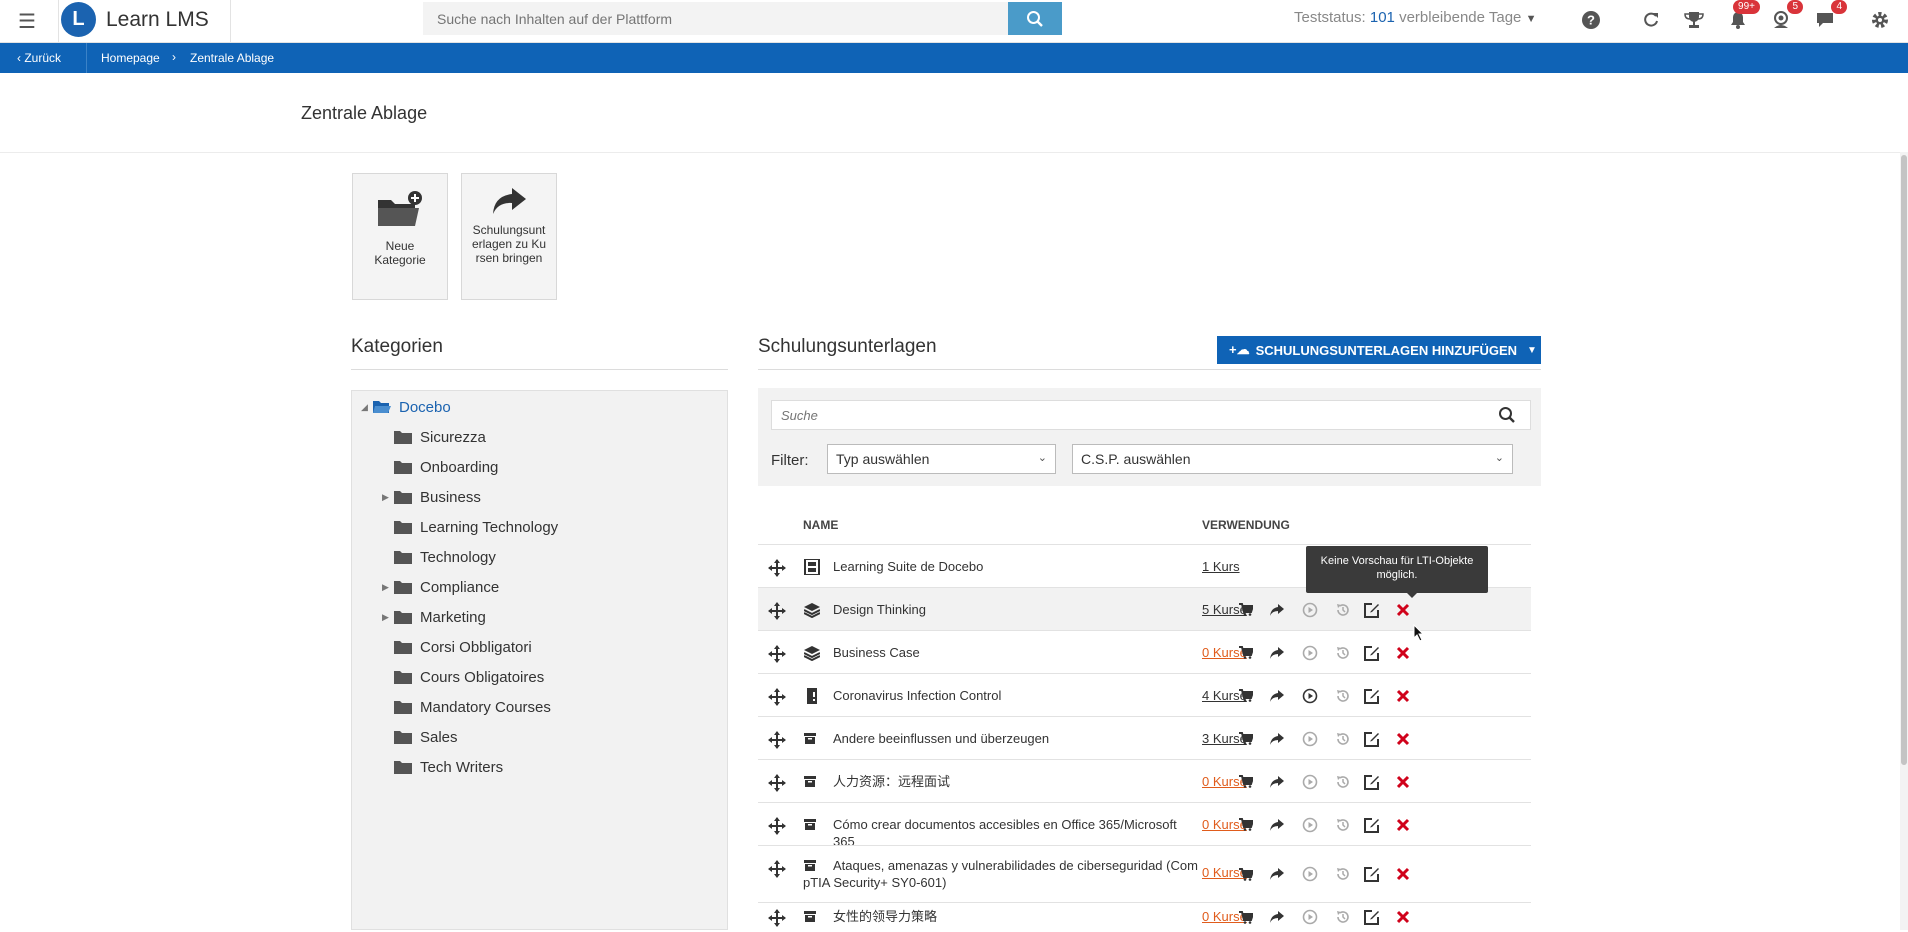 The image size is (1908, 932). Describe the element at coordinates (406, 407) in the screenshot. I see `tree-root-docebo: ◢ Docebo` at that location.